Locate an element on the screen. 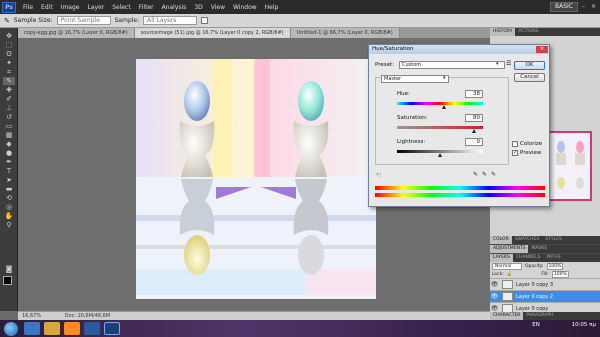 The width and height of the screenshot is (600, 337). fill-input: 100% is located at coordinates (560, 274).